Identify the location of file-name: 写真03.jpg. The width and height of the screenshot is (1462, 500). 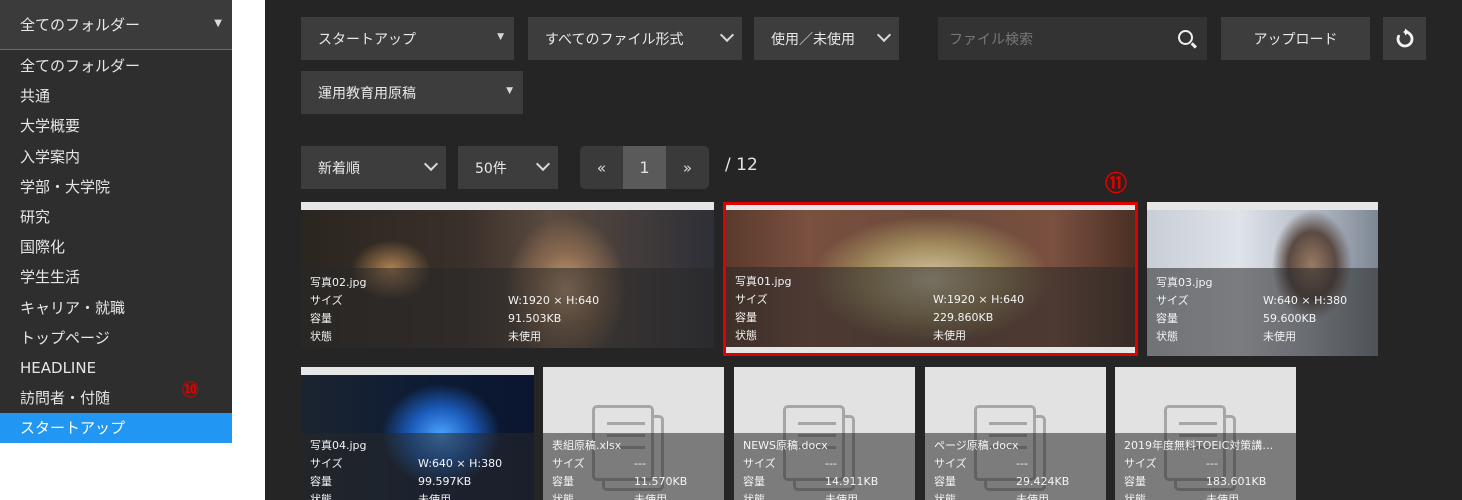
(1184, 282).